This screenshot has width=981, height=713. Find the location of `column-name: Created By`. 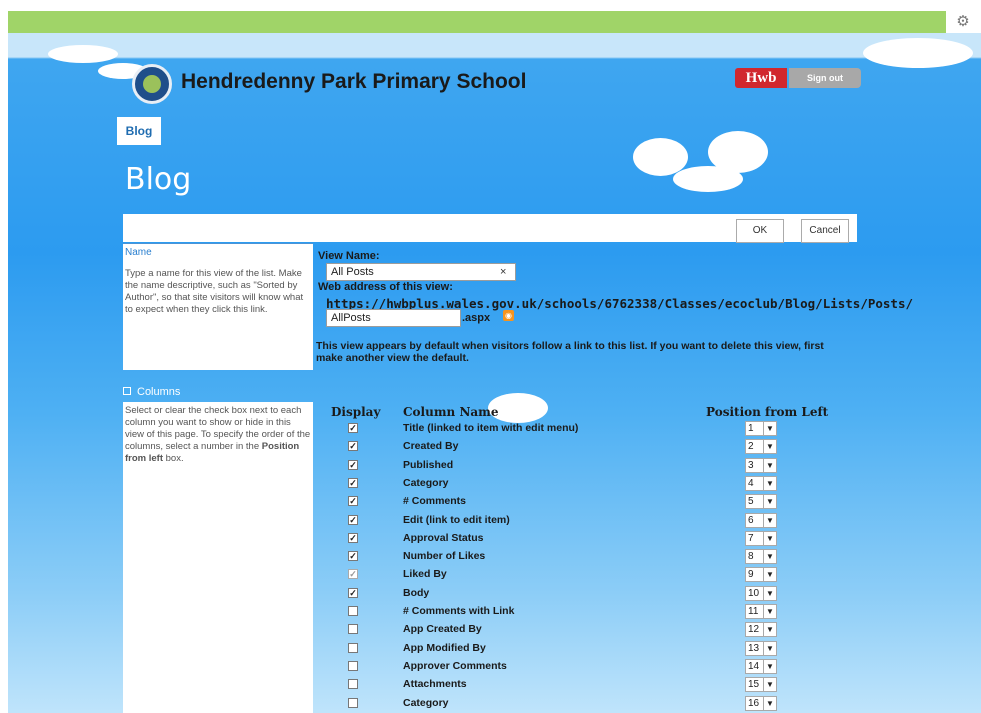

column-name: Created By is located at coordinates (431, 446).